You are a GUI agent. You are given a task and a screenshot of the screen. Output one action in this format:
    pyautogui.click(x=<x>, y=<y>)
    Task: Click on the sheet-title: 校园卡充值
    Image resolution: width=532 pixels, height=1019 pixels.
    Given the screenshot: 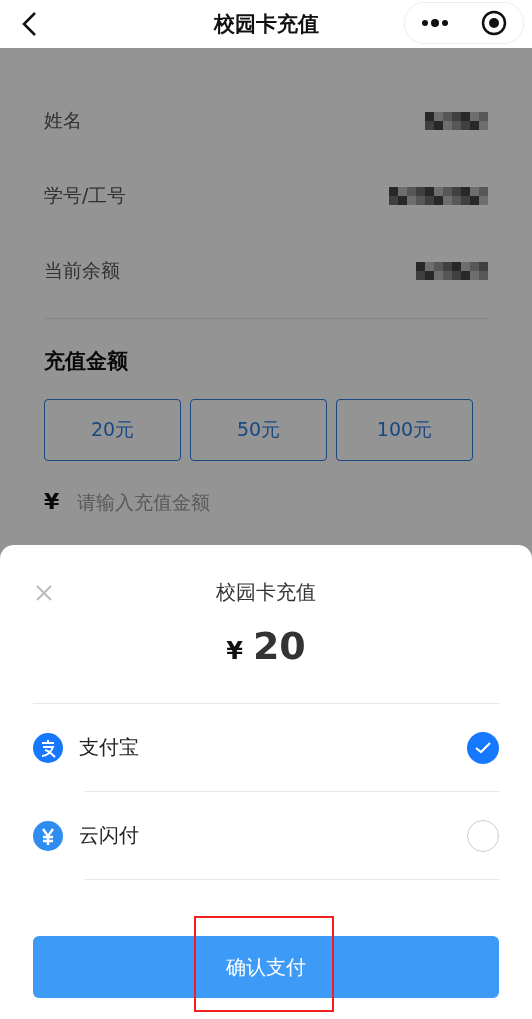 What is the action you would take?
    pyautogui.click(x=266, y=592)
    